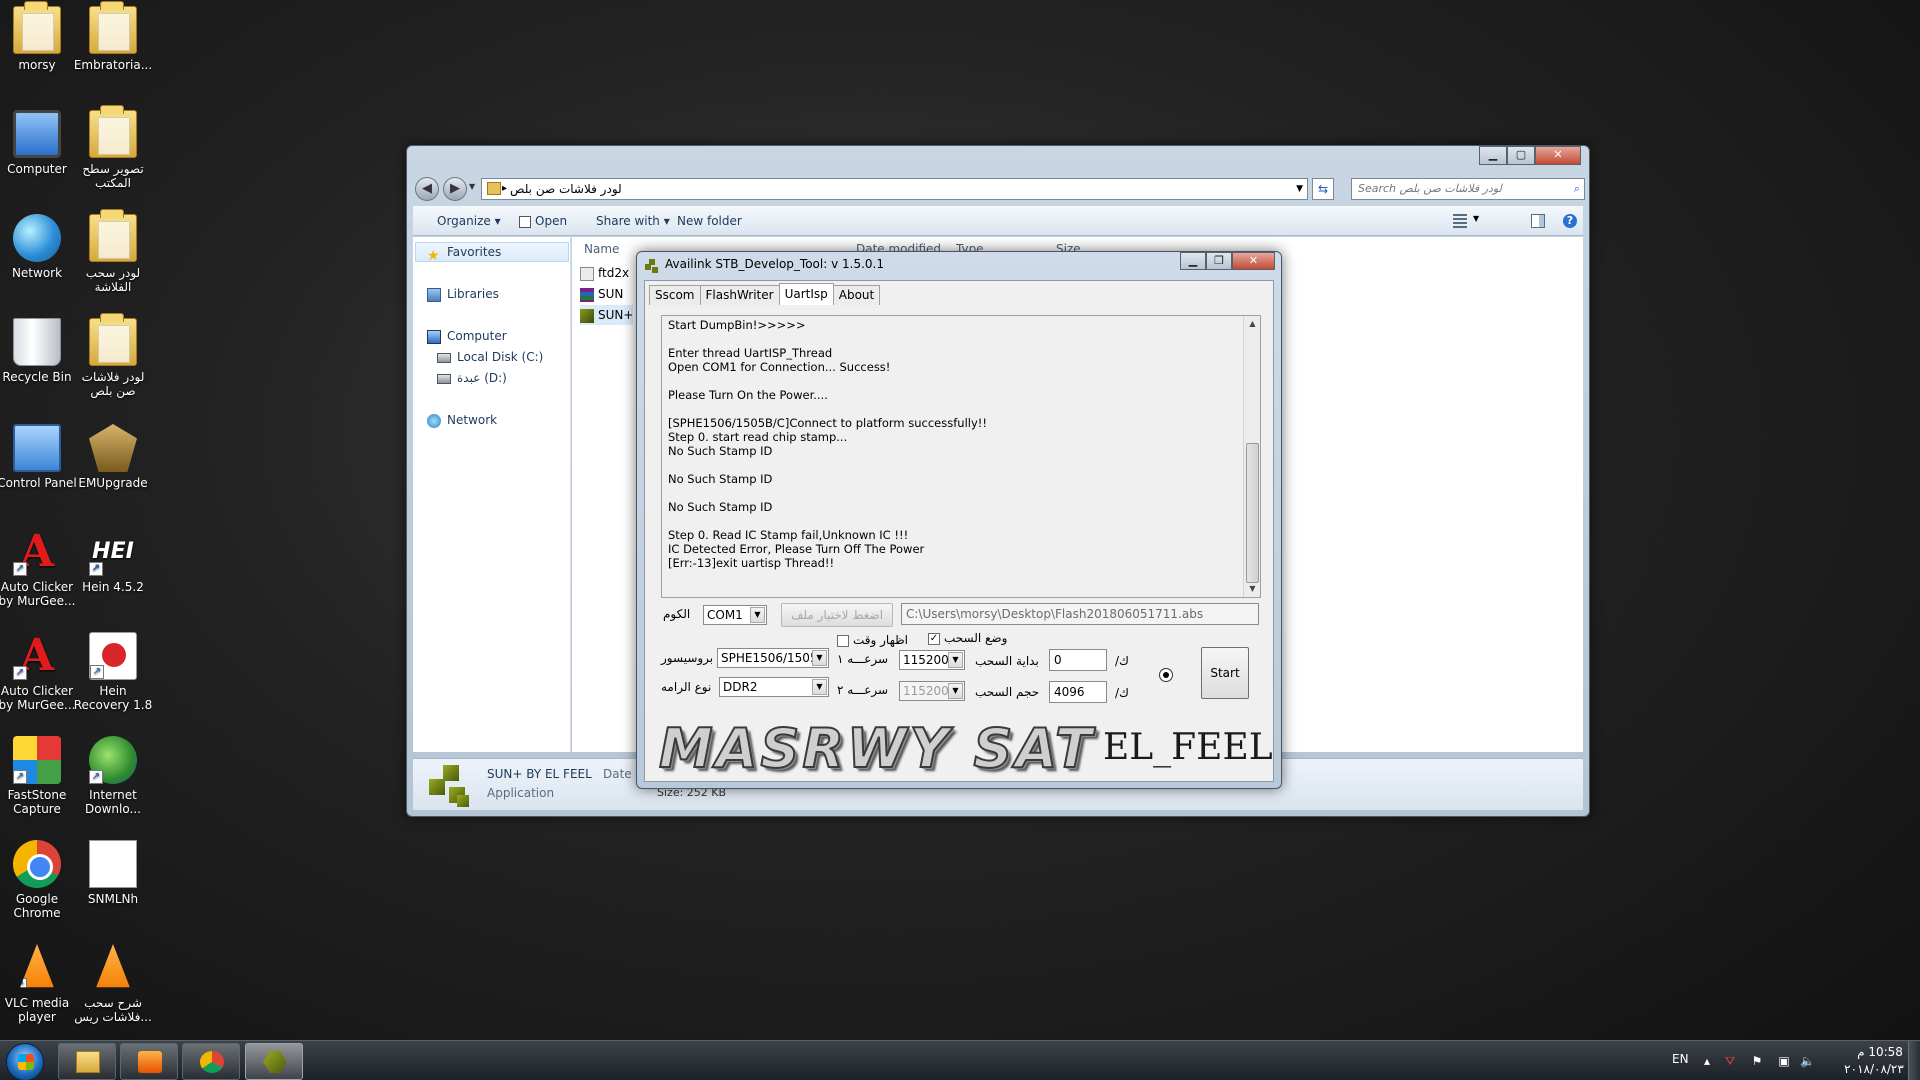  What do you see at coordinates (467, 336) in the screenshot?
I see `nav-item-computer: Computer` at bounding box center [467, 336].